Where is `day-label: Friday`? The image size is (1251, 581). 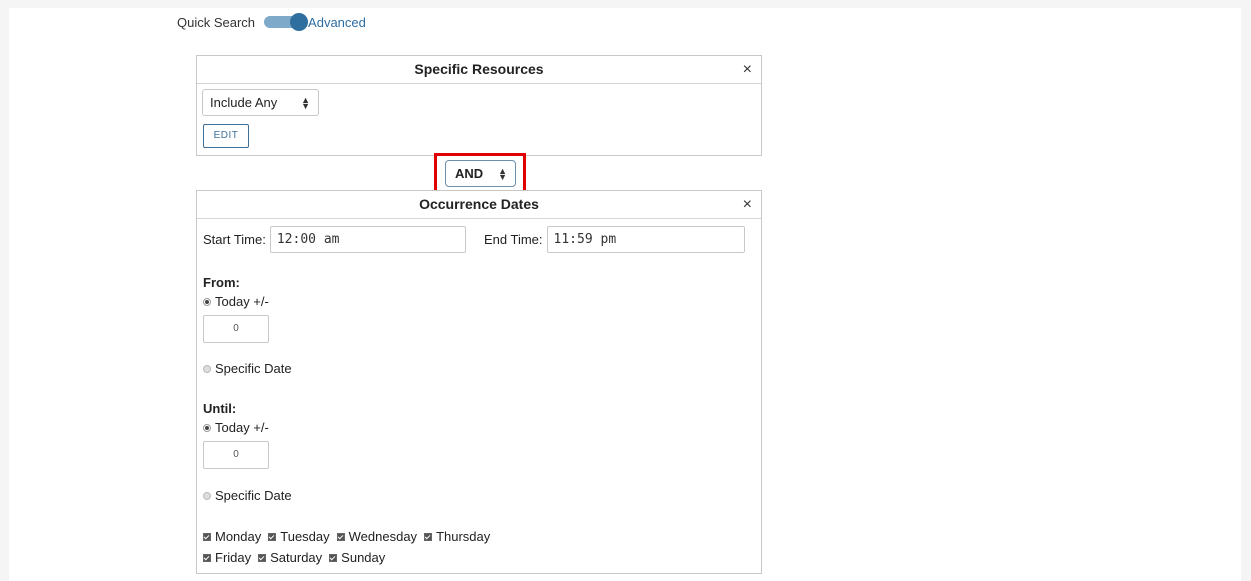 day-label: Friday is located at coordinates (233, 557).